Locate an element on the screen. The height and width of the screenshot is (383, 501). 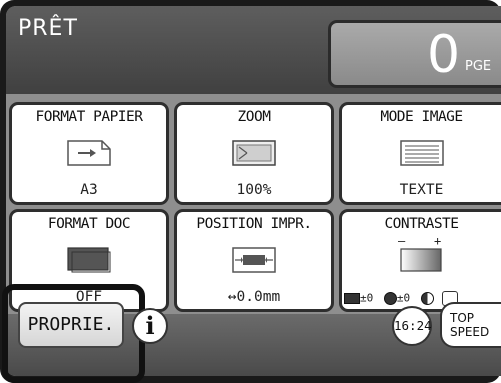
tile-zoom: ZOOM 100% is located at coordinates (254, 153).